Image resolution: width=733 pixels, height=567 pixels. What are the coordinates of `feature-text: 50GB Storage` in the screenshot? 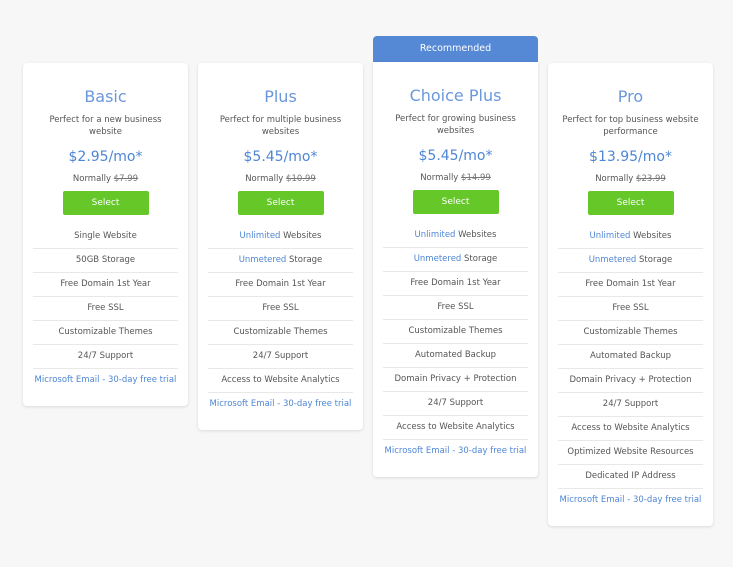 It's located at (105, 260).